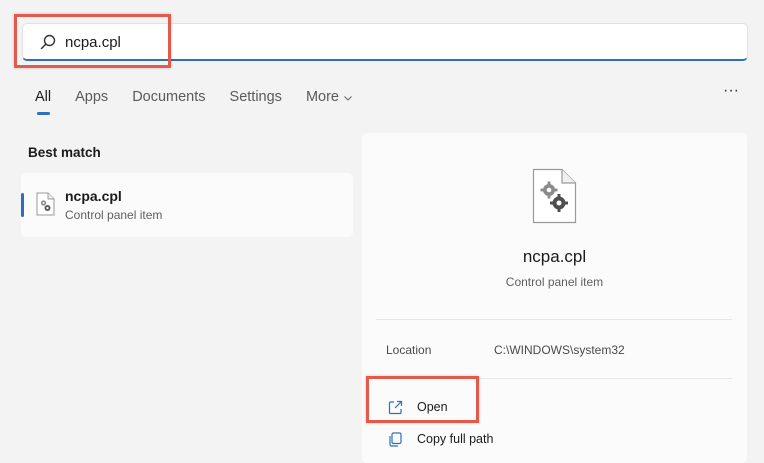 This screenshot has height=463, width=764. What do you see at coordinates (395, 439) in the screenshot?
I see `copy-icon` at bounding box center [395, 439].